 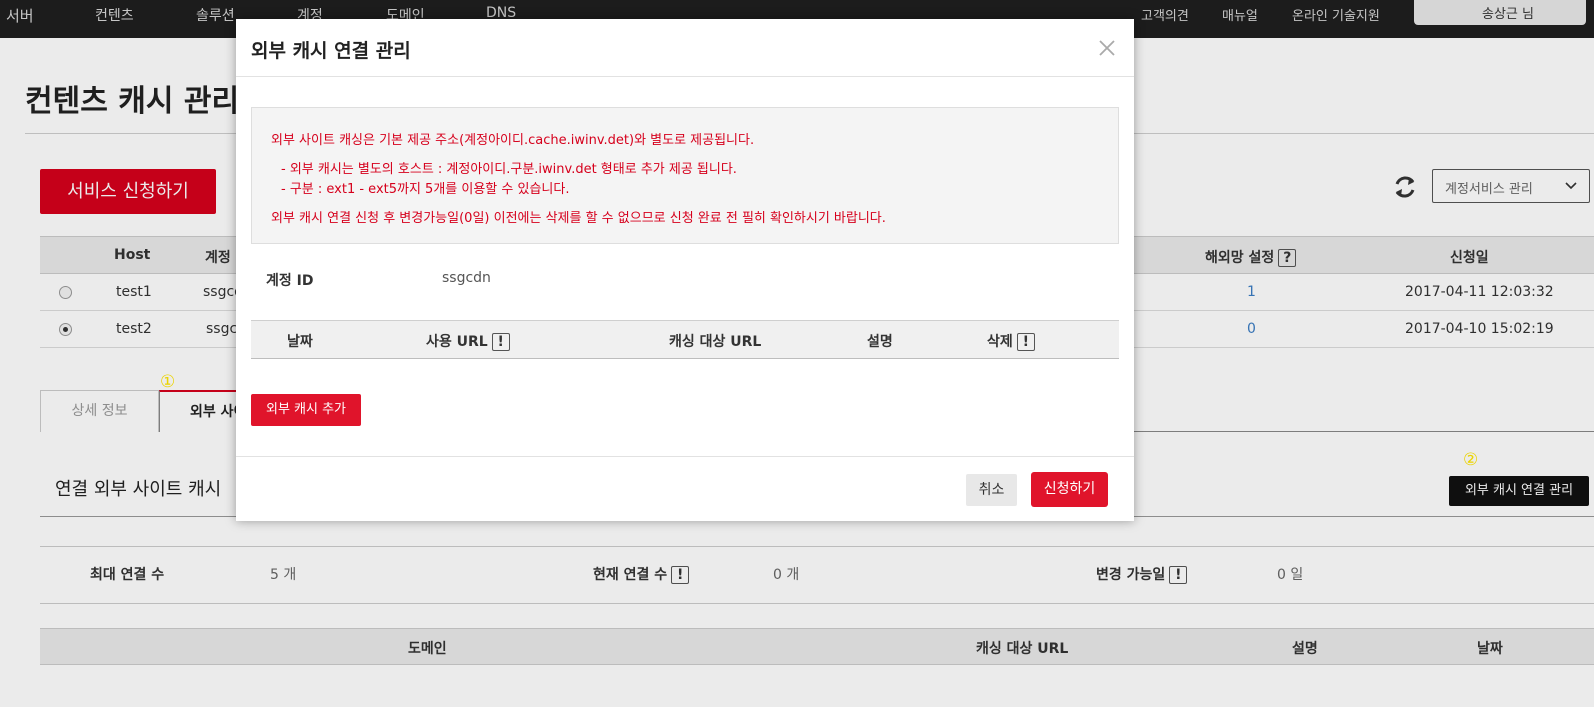 I want to click on apply-button: 신청하기, so click(x=1069, y=489).